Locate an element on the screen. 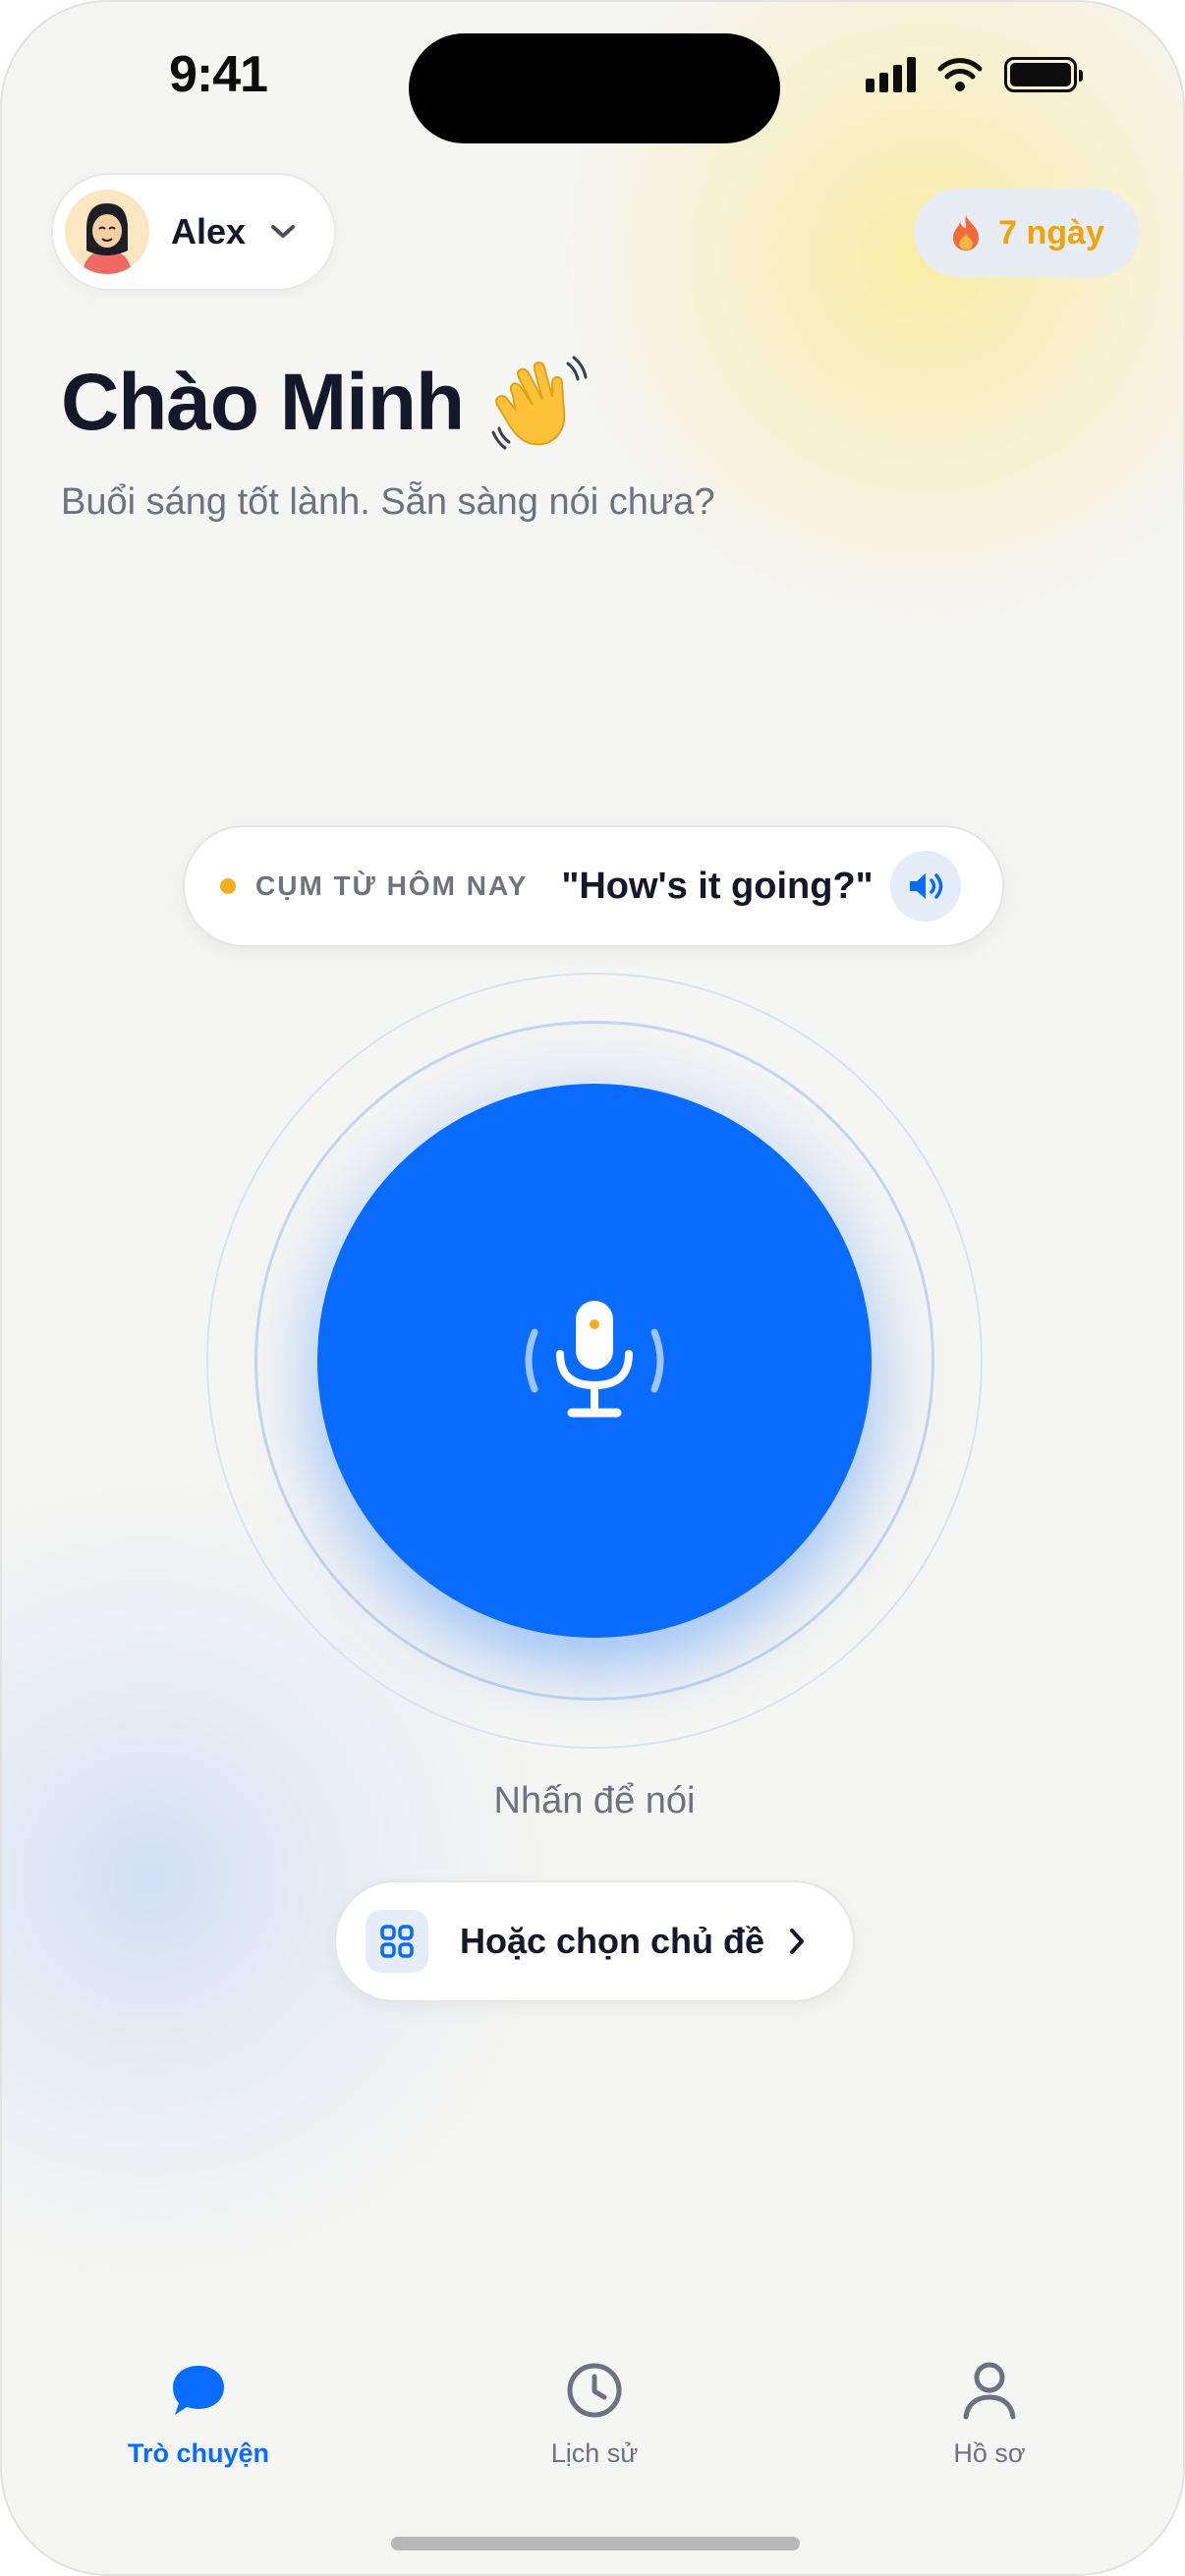 The height and width of the screenshot is (2576, 1185). phrase-text: "How's it going?" is located at coordinates (718, 886).